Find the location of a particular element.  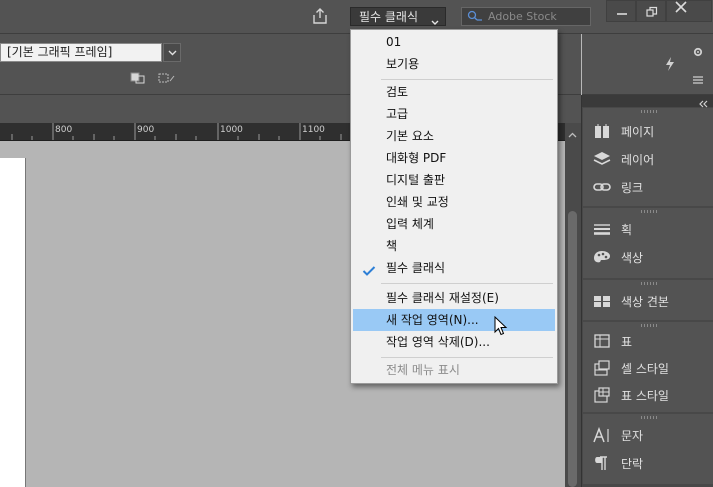

table-styles-icon is located at coordinates (602, 395).